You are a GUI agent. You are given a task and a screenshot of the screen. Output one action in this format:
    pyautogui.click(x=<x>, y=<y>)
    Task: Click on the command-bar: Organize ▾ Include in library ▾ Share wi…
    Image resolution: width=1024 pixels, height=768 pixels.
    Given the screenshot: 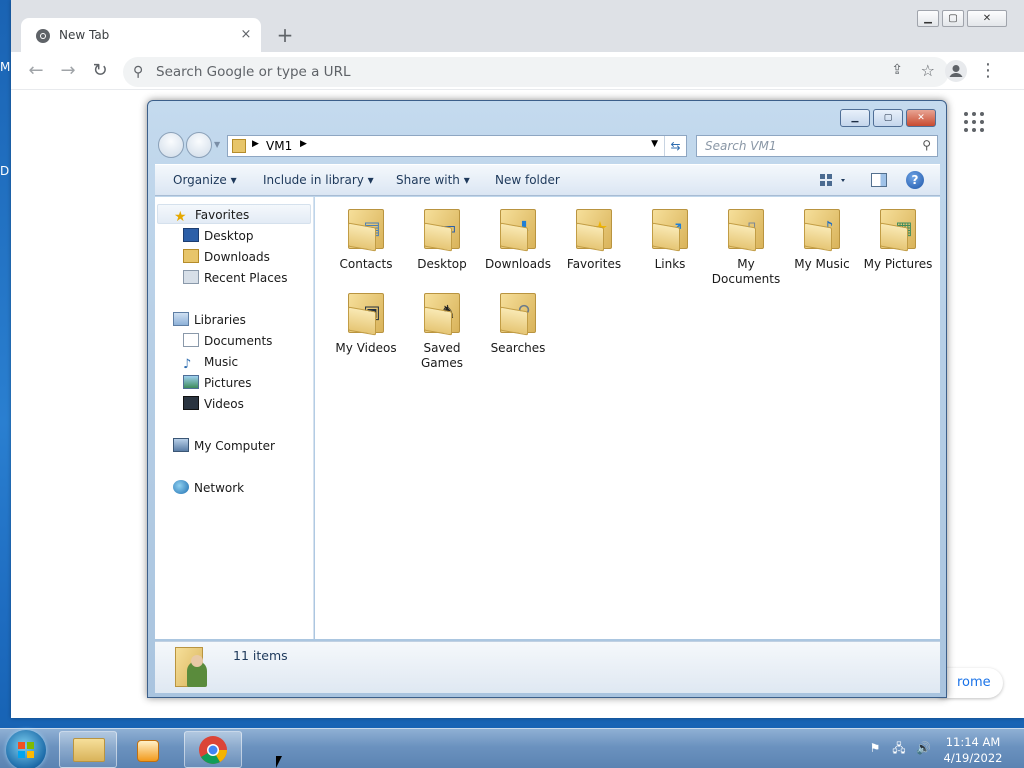 What is the action you would take?
    pyautogui.click(x=547, y=180)
    